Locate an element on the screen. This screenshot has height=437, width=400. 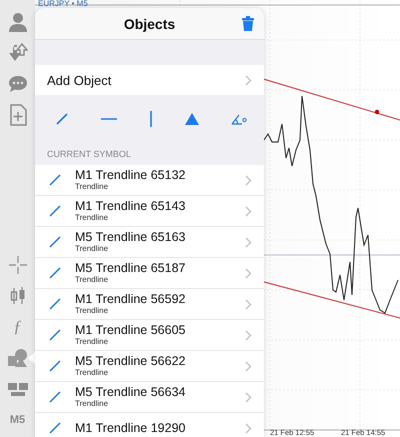
object-name: M5 Trendline 56622 is located at coordinates (130, 361).